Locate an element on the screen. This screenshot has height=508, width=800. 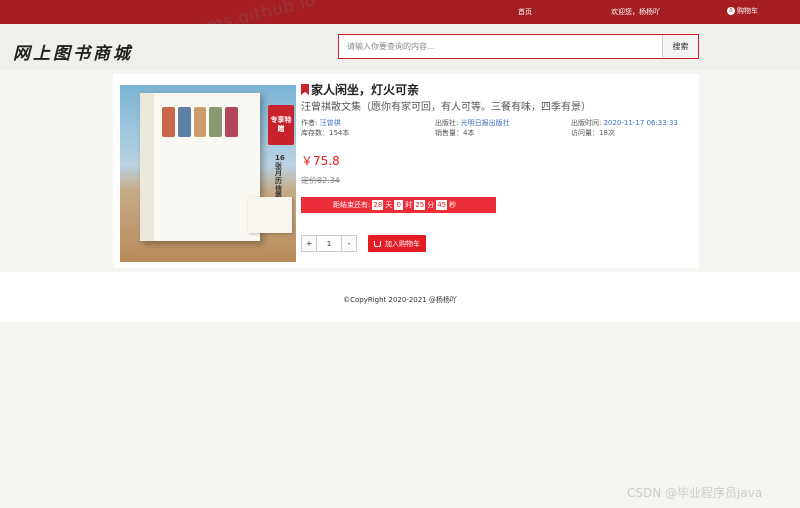
quantity-input: 1 is located at coordinates (329, 243).